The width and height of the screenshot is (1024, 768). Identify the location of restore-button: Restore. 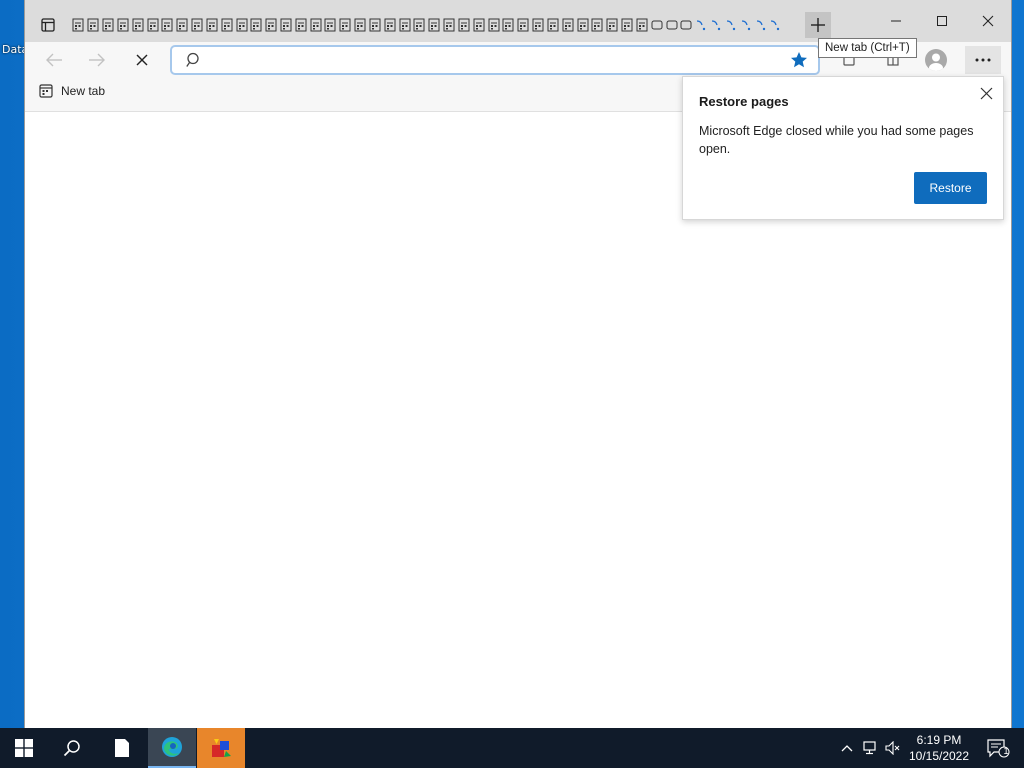
(950, 188).